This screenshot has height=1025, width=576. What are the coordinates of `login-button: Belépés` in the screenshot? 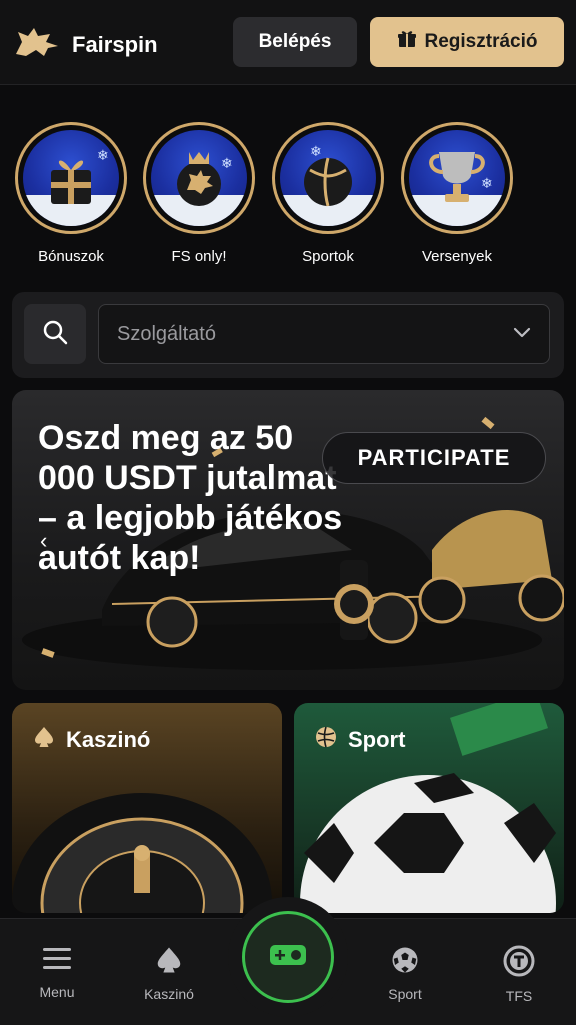 It's located at (295, 42).